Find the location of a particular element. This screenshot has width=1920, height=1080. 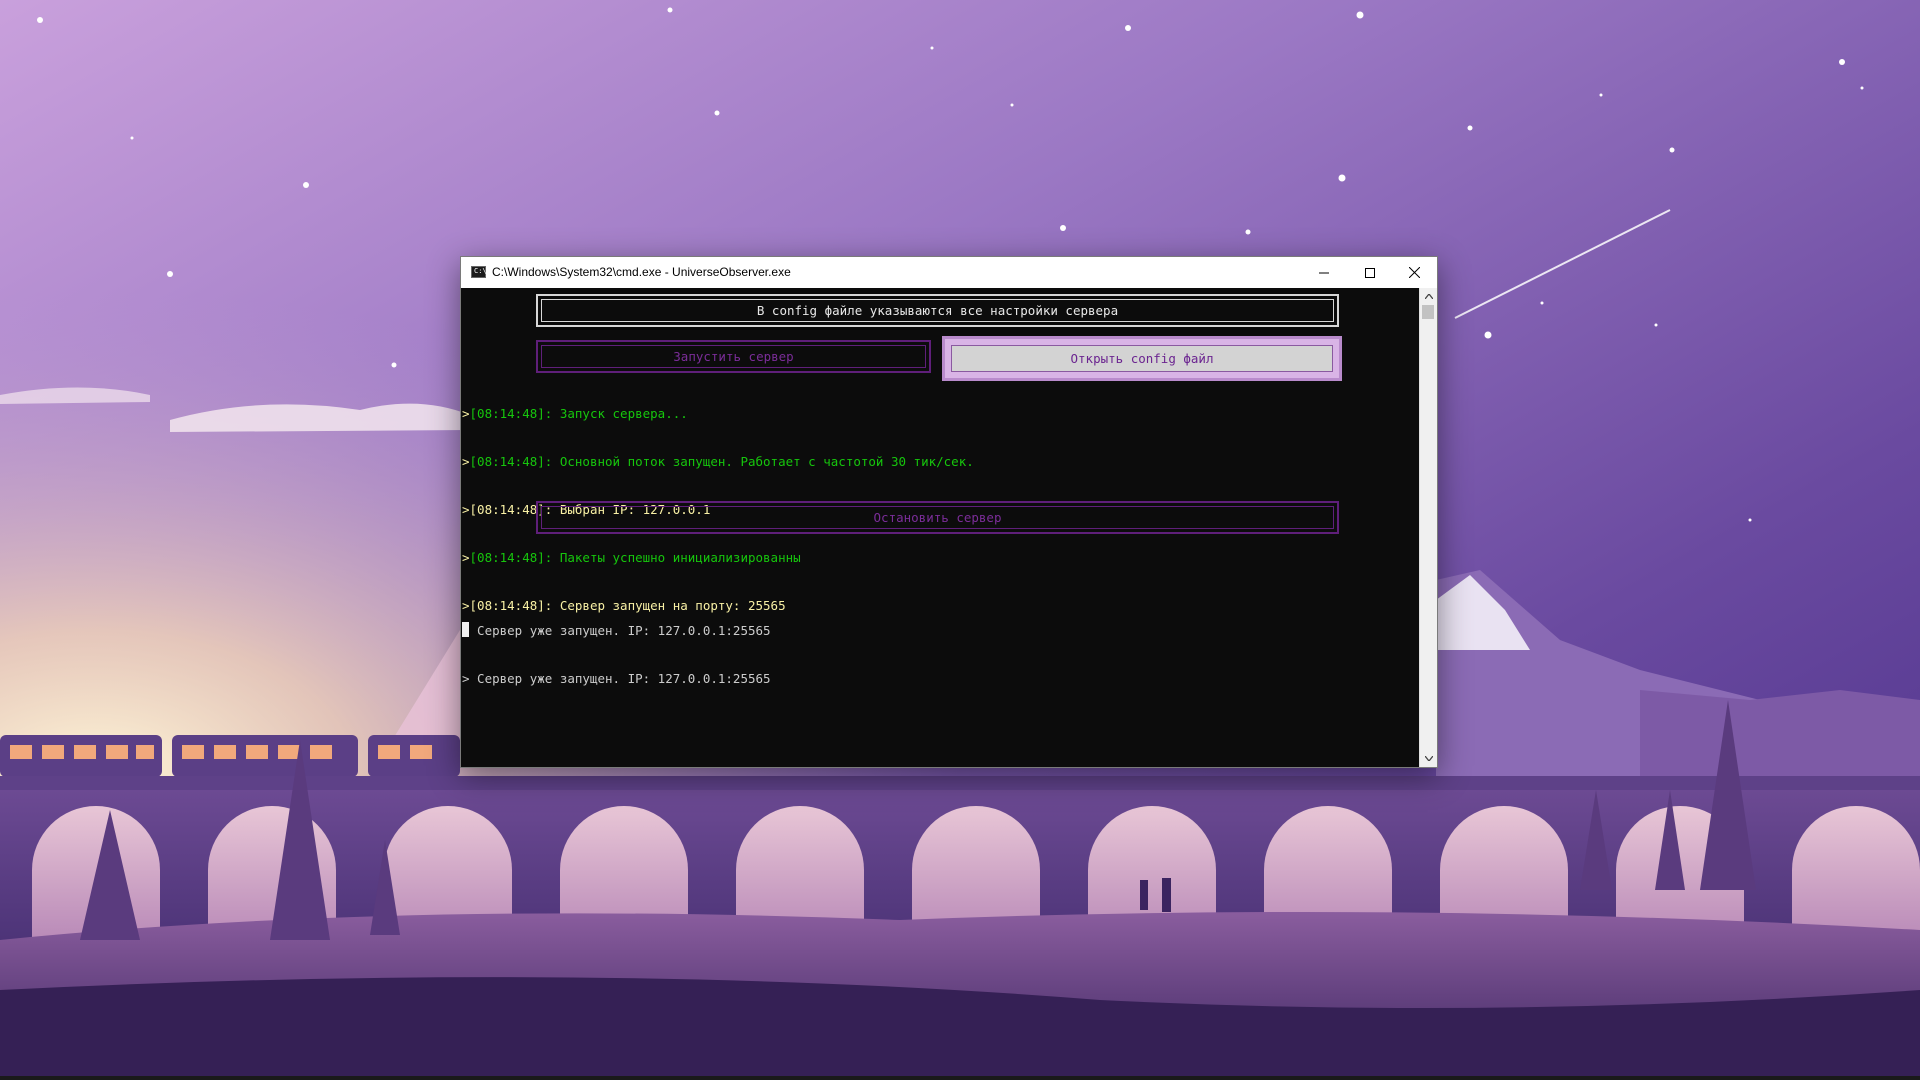

minimize-icon is located at coordinates (1324, 272).